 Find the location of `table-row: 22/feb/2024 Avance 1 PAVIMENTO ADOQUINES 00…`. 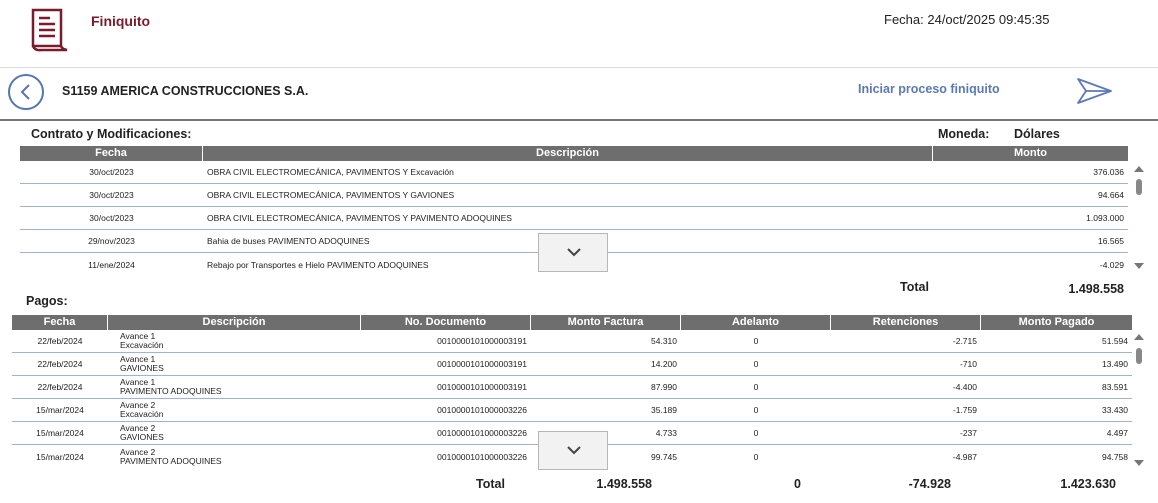

table-row: 22/feb/2024 Avance 1 PAVIMENTO ADOQUINES 00… is located at coordinates (572, 387).